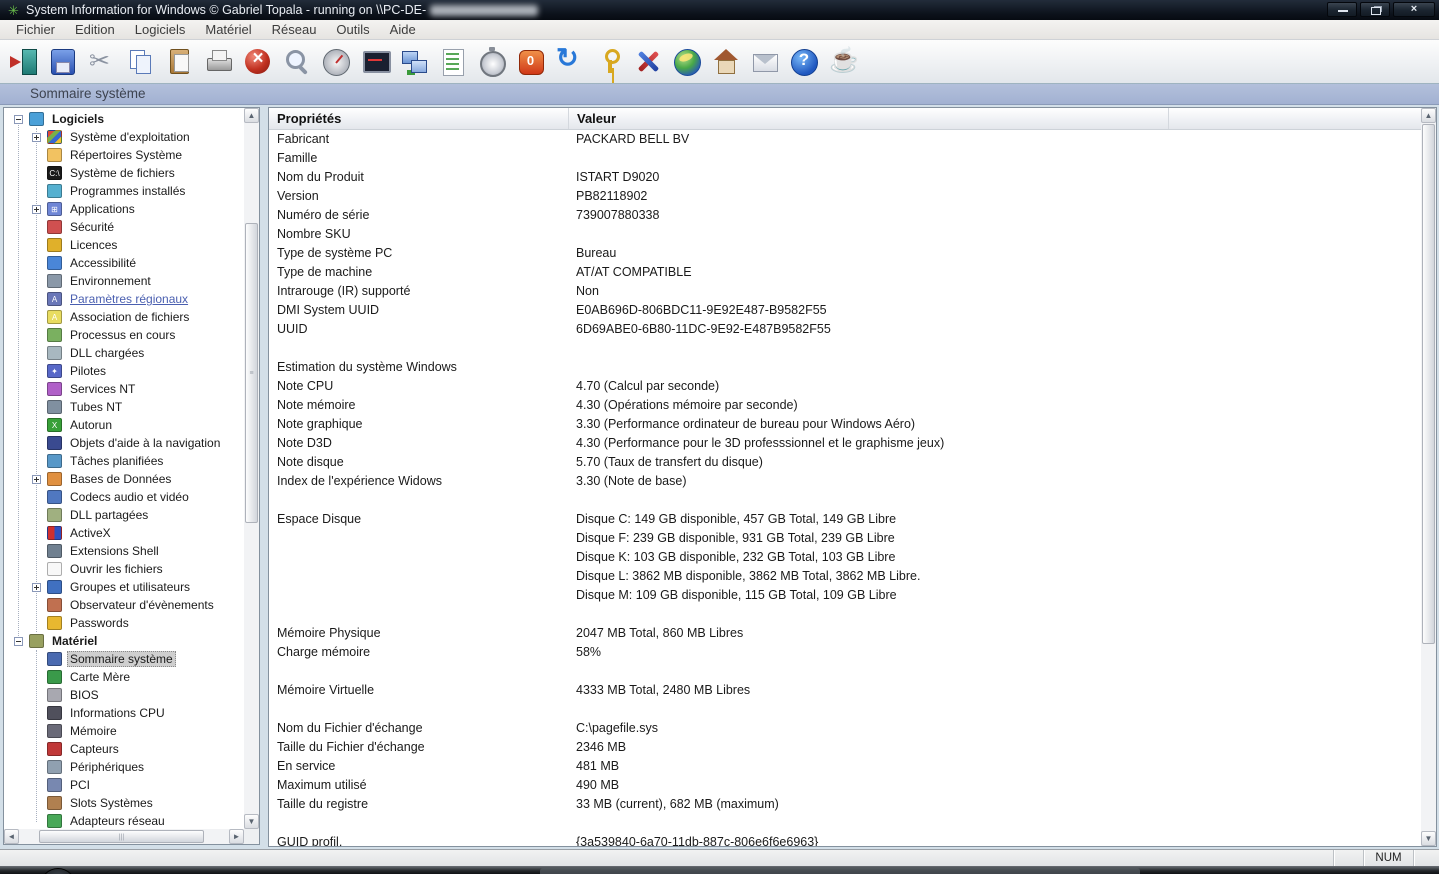  What do you see at coordinates (219, 62) in the screenshot?
I see `print-icon` at bounding box center [219, 62].